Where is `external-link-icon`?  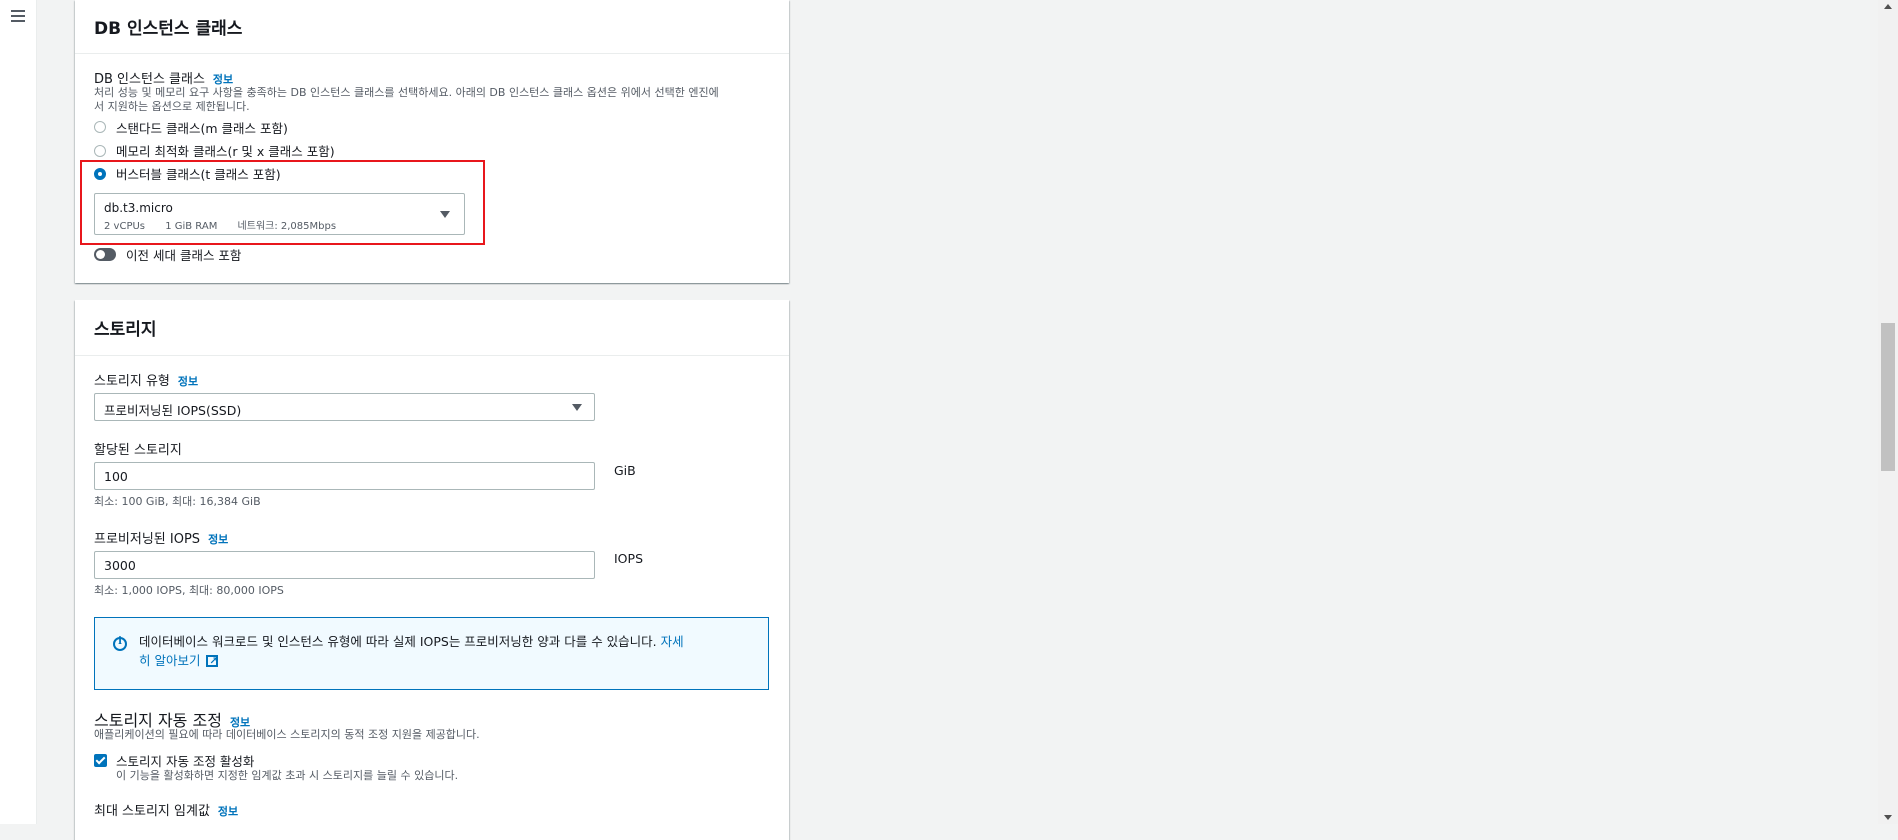 external-link-icon is located at coordinates (212, 661).